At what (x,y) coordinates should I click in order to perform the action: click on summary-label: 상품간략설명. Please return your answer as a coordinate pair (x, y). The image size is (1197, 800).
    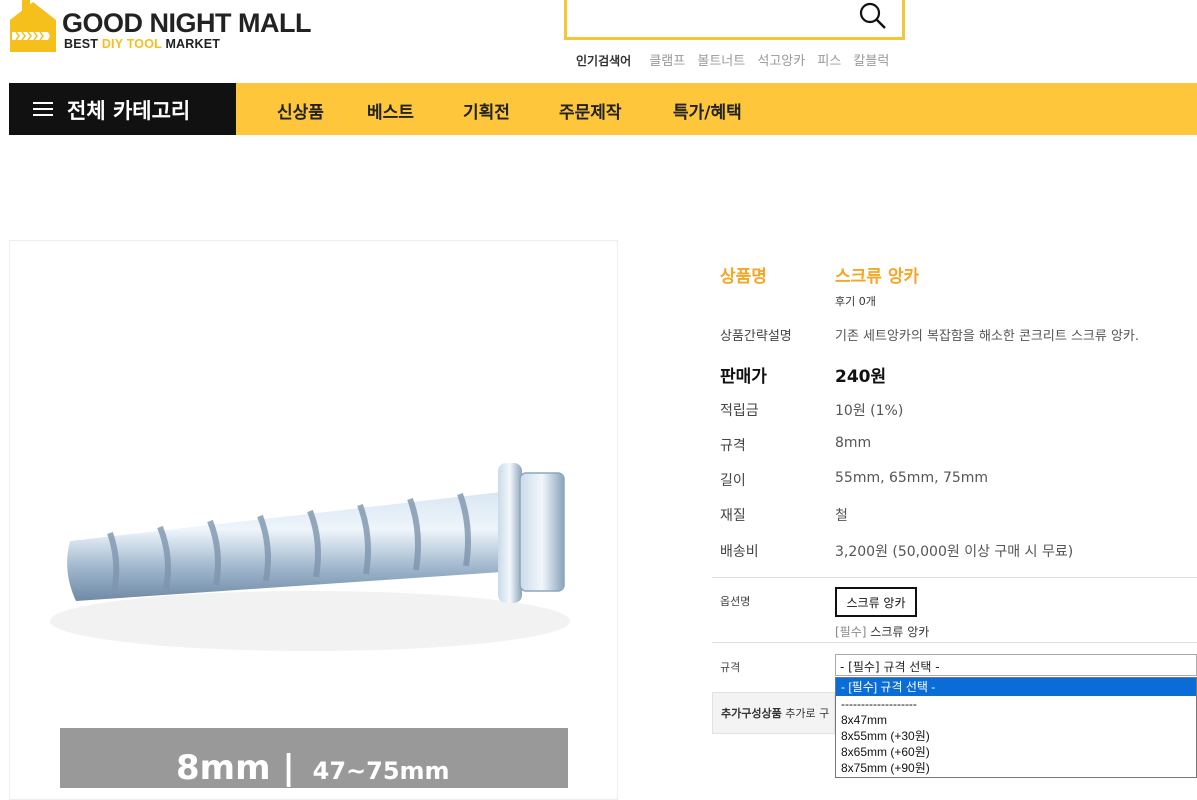
    Looking at the image, I should click on (756, 336).